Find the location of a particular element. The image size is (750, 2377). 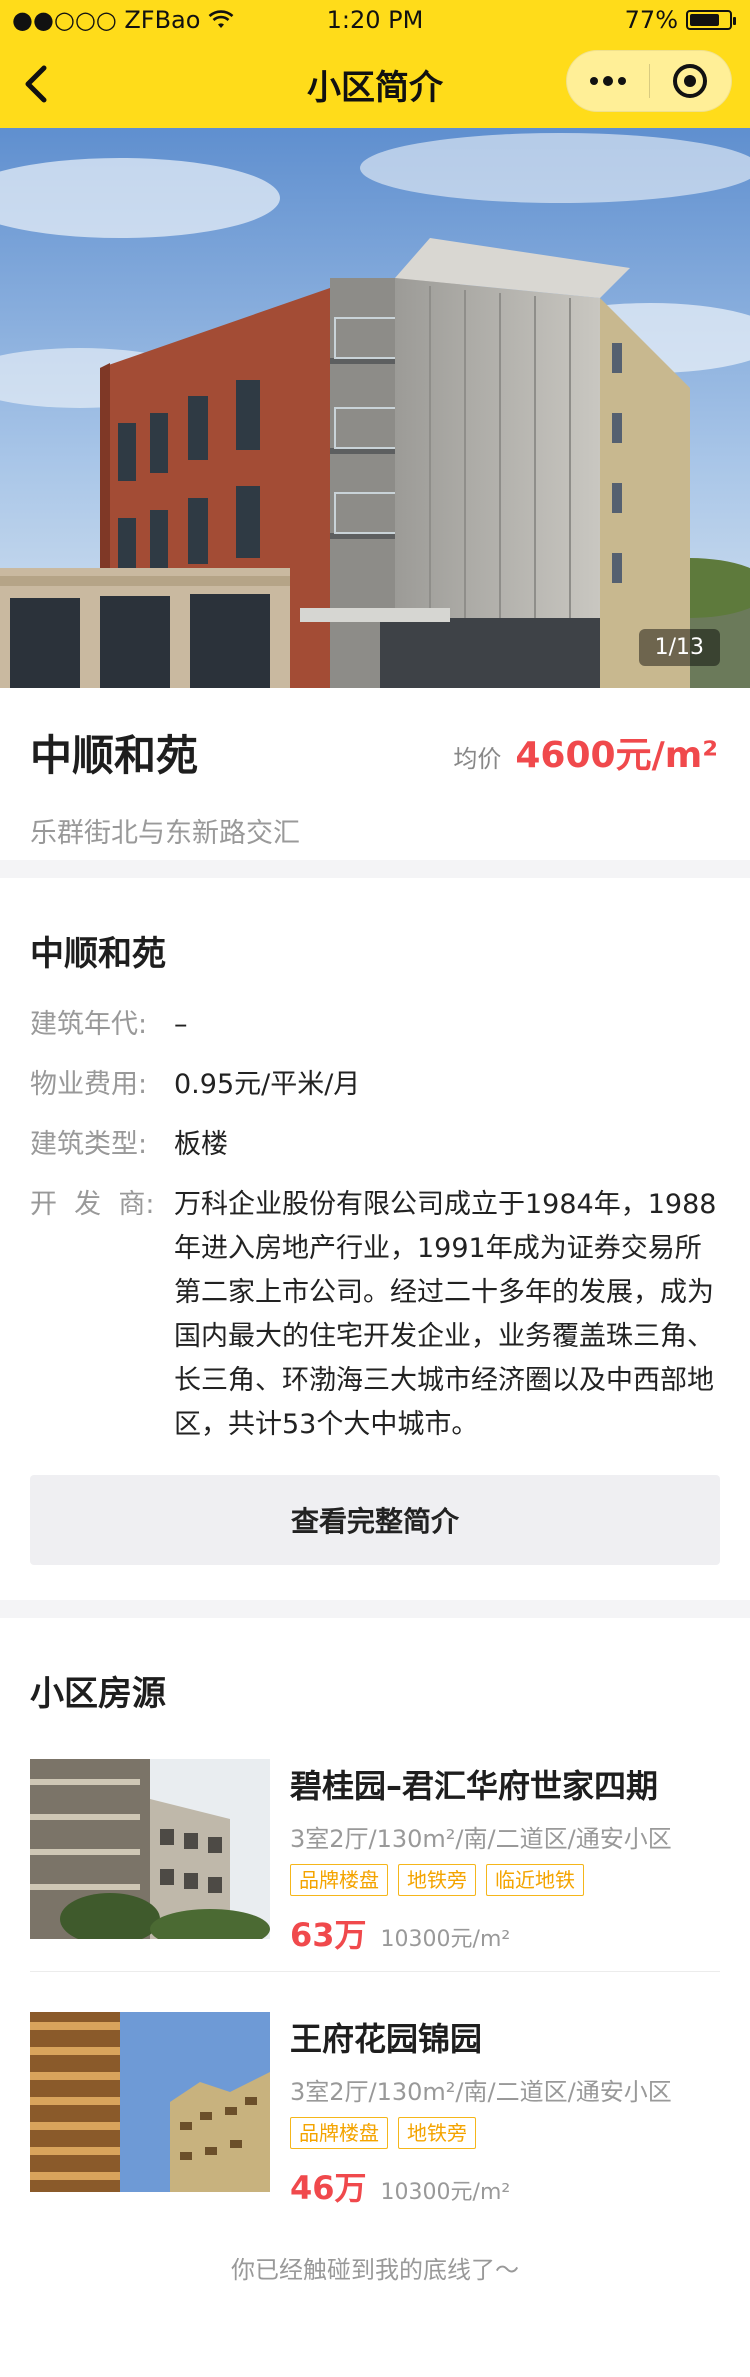

info-key: 物业费用: is located at coordinates (89, 1084).